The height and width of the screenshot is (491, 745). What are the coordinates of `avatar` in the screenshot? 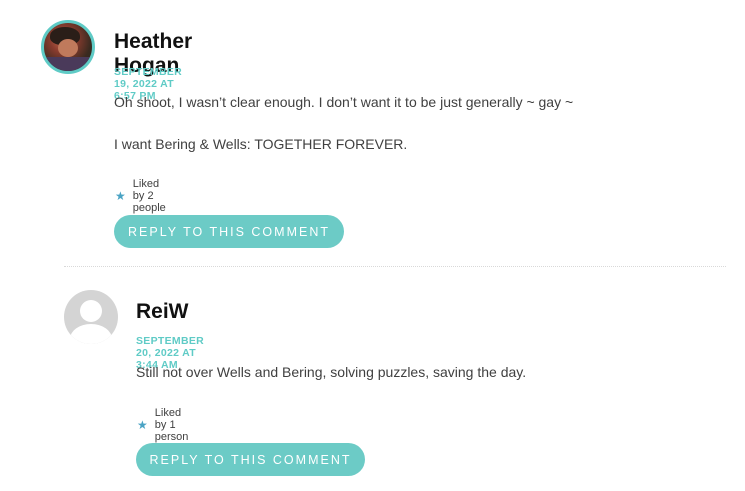 It's located at (68, 47).